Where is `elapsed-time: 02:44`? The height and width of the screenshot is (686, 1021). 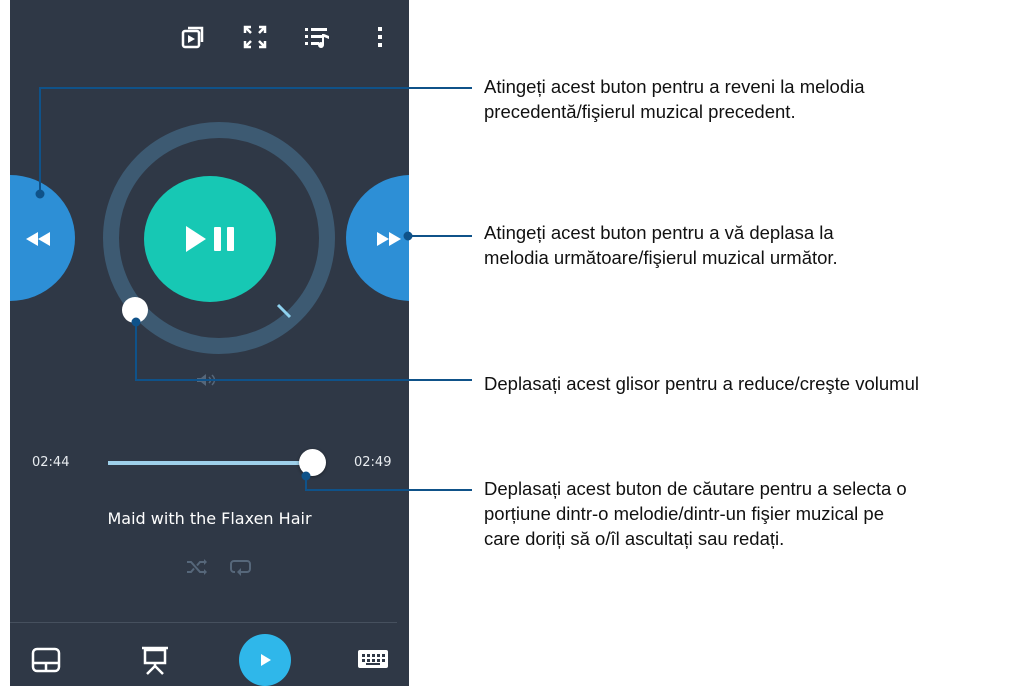 elapsed-time: 02:44 is located at coordinates (51, 462).